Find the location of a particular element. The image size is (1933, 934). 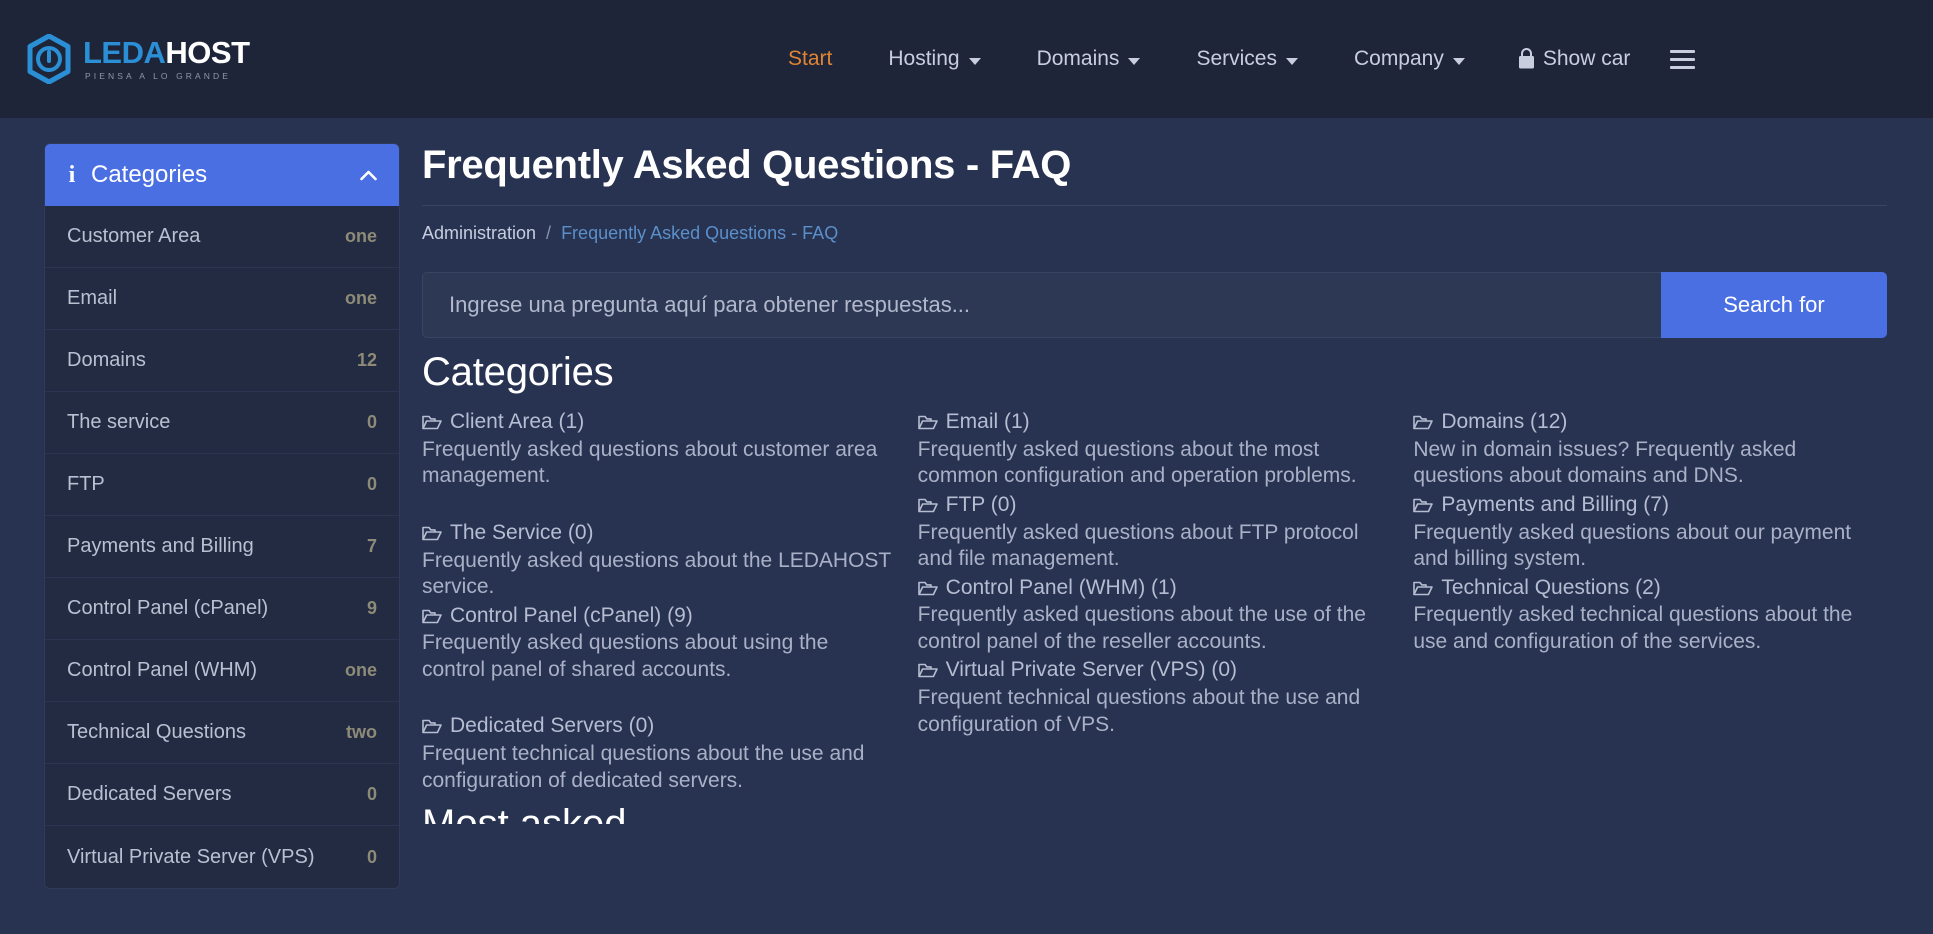

sidebar-item-dedicated-servers: Dedicated Servers 0 is located at coordinates (222, 795).